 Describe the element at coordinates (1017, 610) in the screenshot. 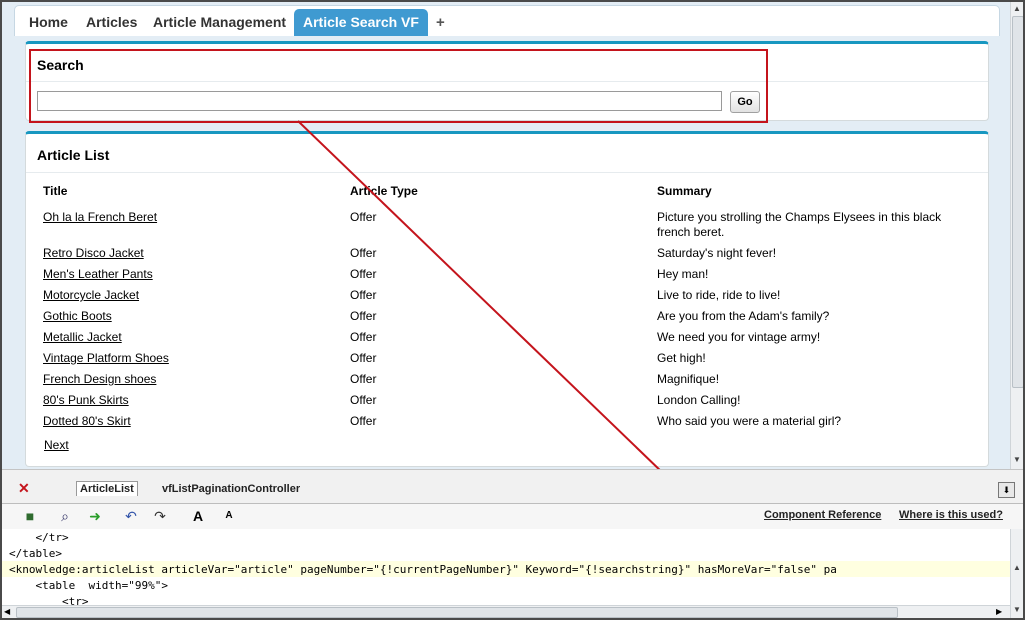

I see `scroll-down-arrow-icon: ▼` at that location.